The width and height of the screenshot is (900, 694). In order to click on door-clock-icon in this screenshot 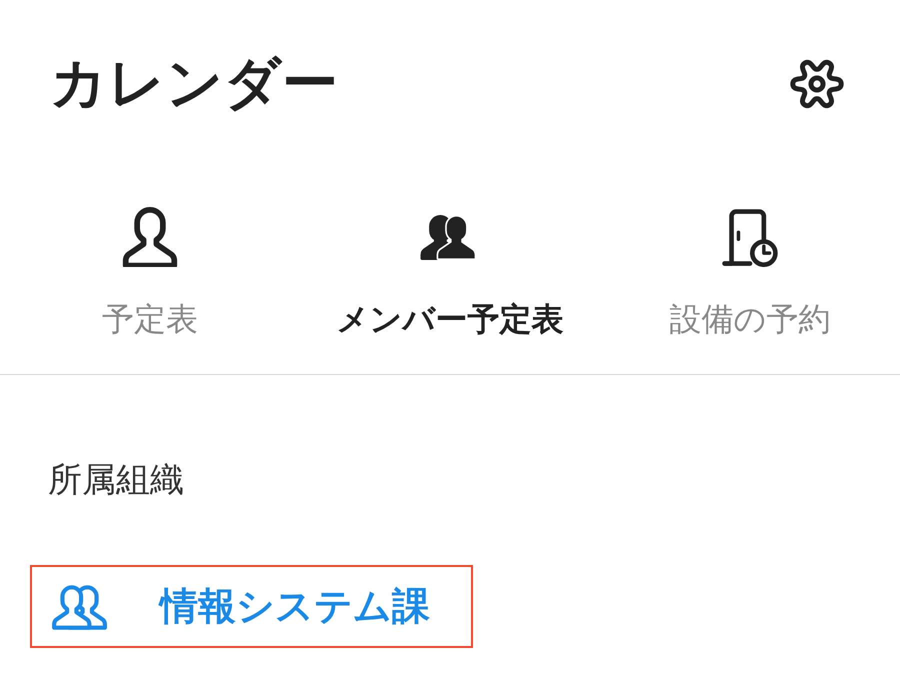, I will do `click(750, 237)`.